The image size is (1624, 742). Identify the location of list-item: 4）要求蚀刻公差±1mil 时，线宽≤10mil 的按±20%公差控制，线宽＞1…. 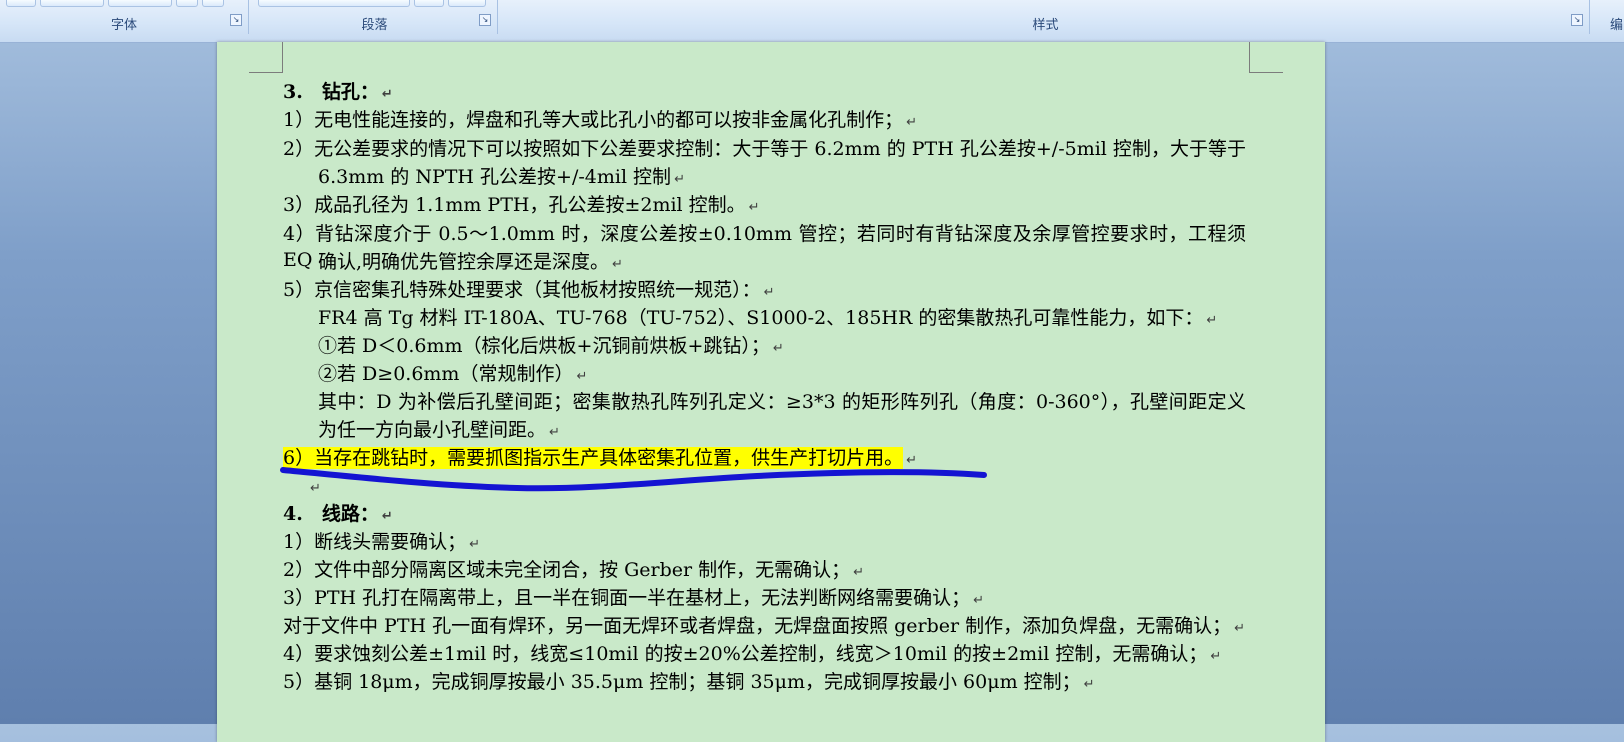
(752, 654).